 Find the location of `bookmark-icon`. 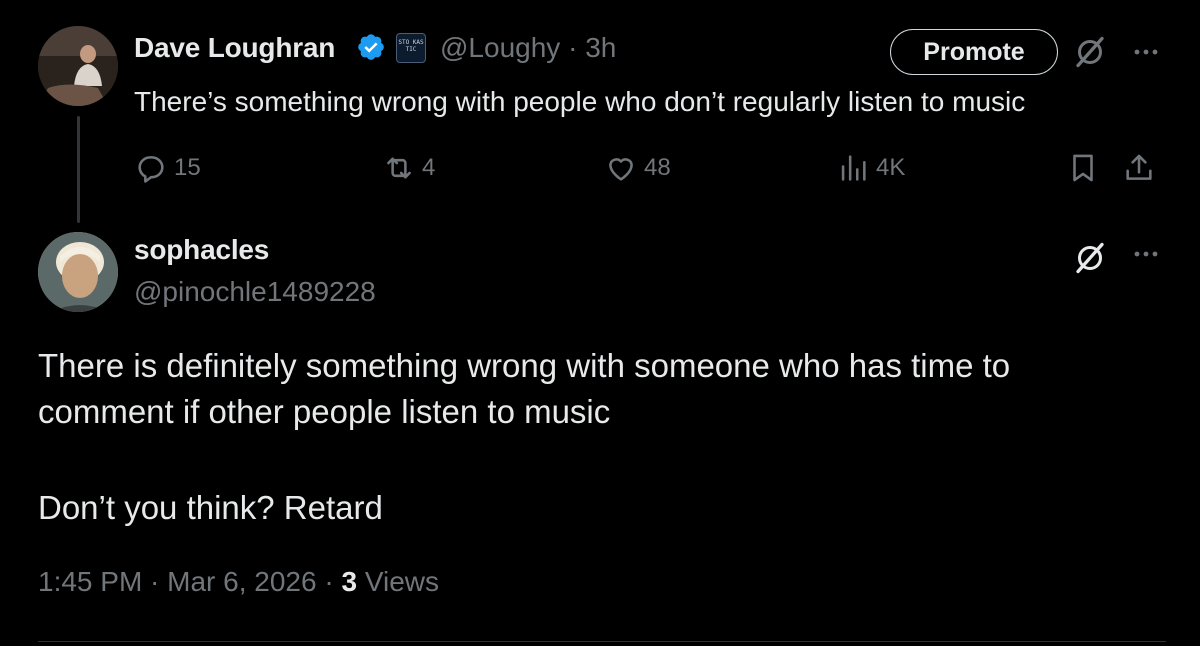

bookmark-icon is located at coordinates (1083, 168).